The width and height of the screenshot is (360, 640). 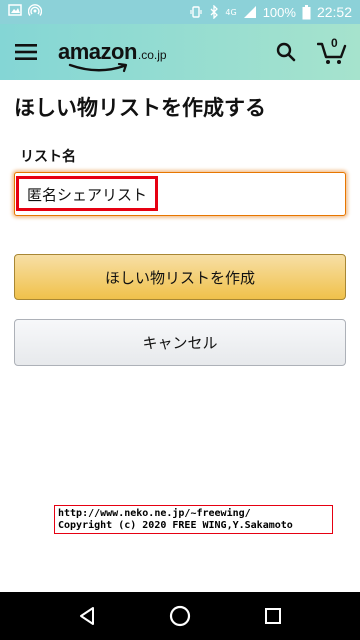 What do you see at coordinates (97, 51) in the screenshot?
I see `logo-text: amazon` at bounding box center [97, 51].